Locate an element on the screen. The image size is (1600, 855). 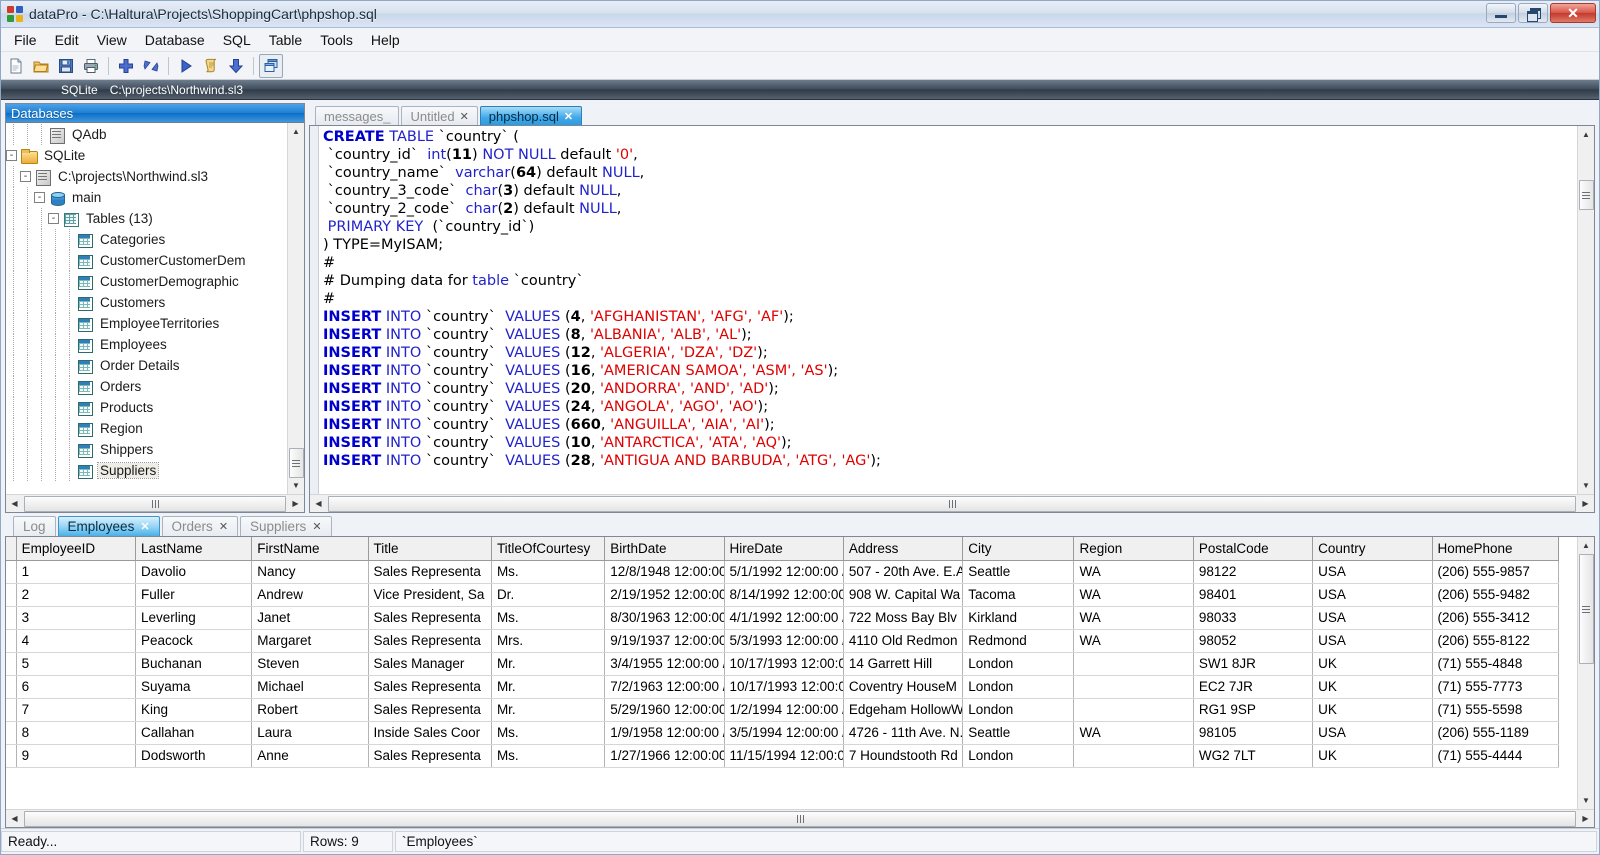
grid-cell: 8/30/1963 12:00:00 is located at coordinates (664, 618).